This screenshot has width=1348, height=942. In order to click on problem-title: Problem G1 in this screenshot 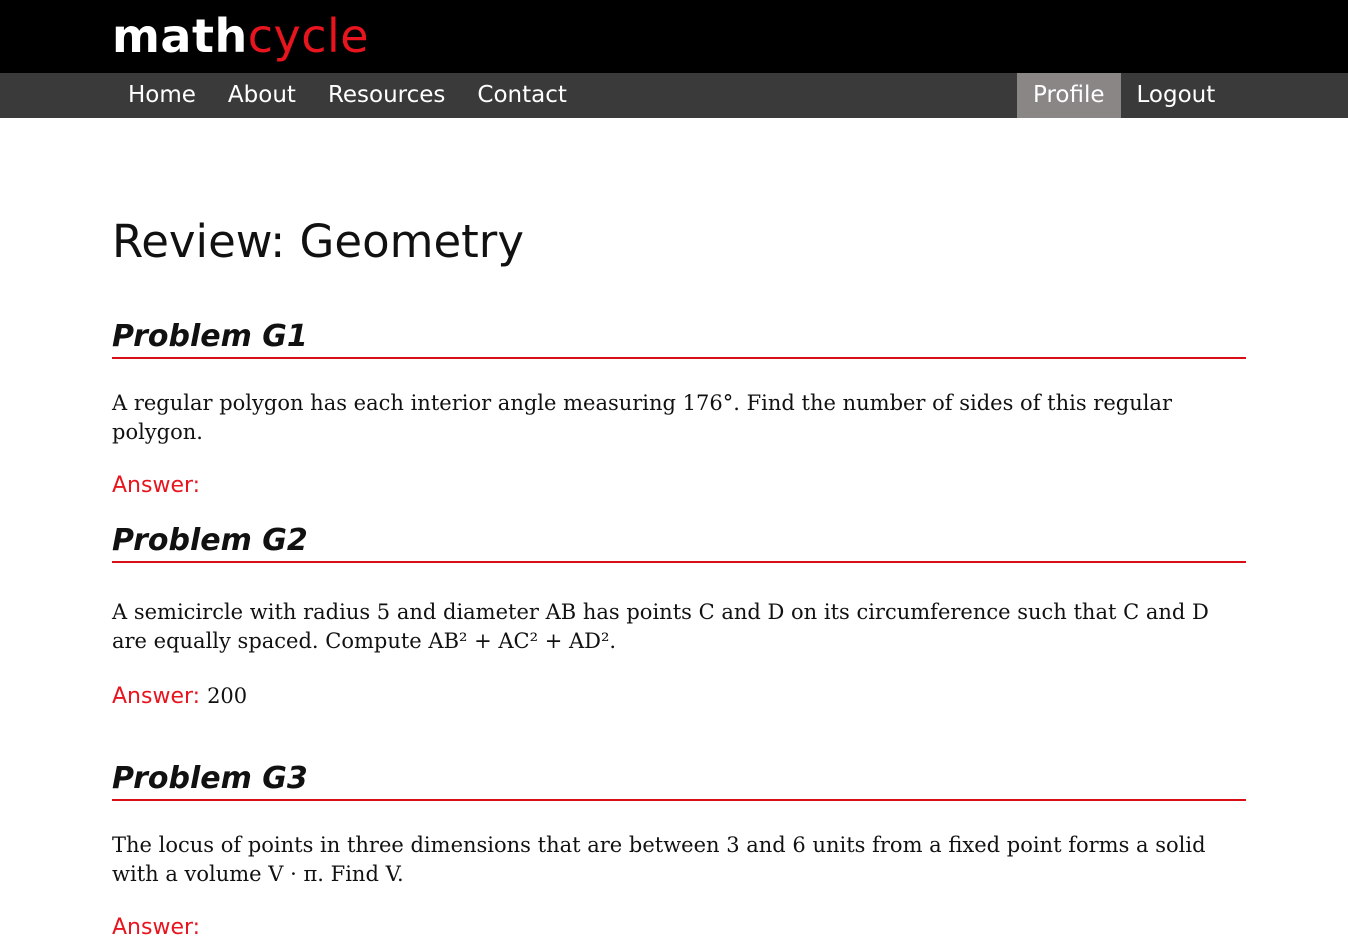, I will do `click(679, 339)`.